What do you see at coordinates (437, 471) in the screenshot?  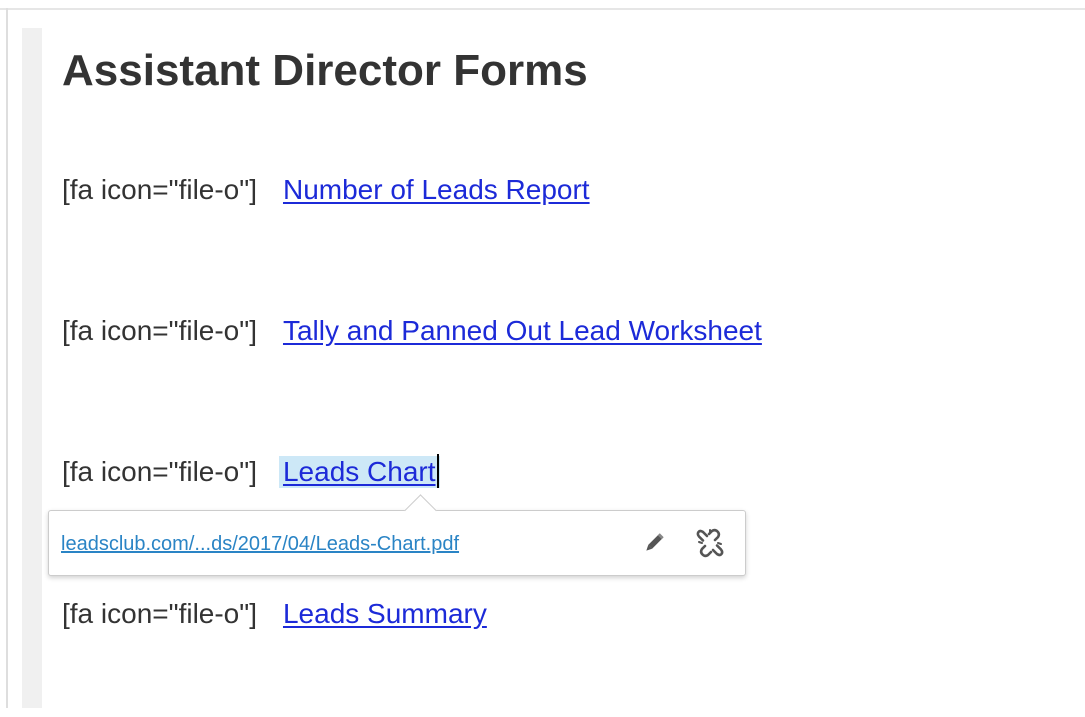 I see `text-caret` at bounding box center [437, 471].